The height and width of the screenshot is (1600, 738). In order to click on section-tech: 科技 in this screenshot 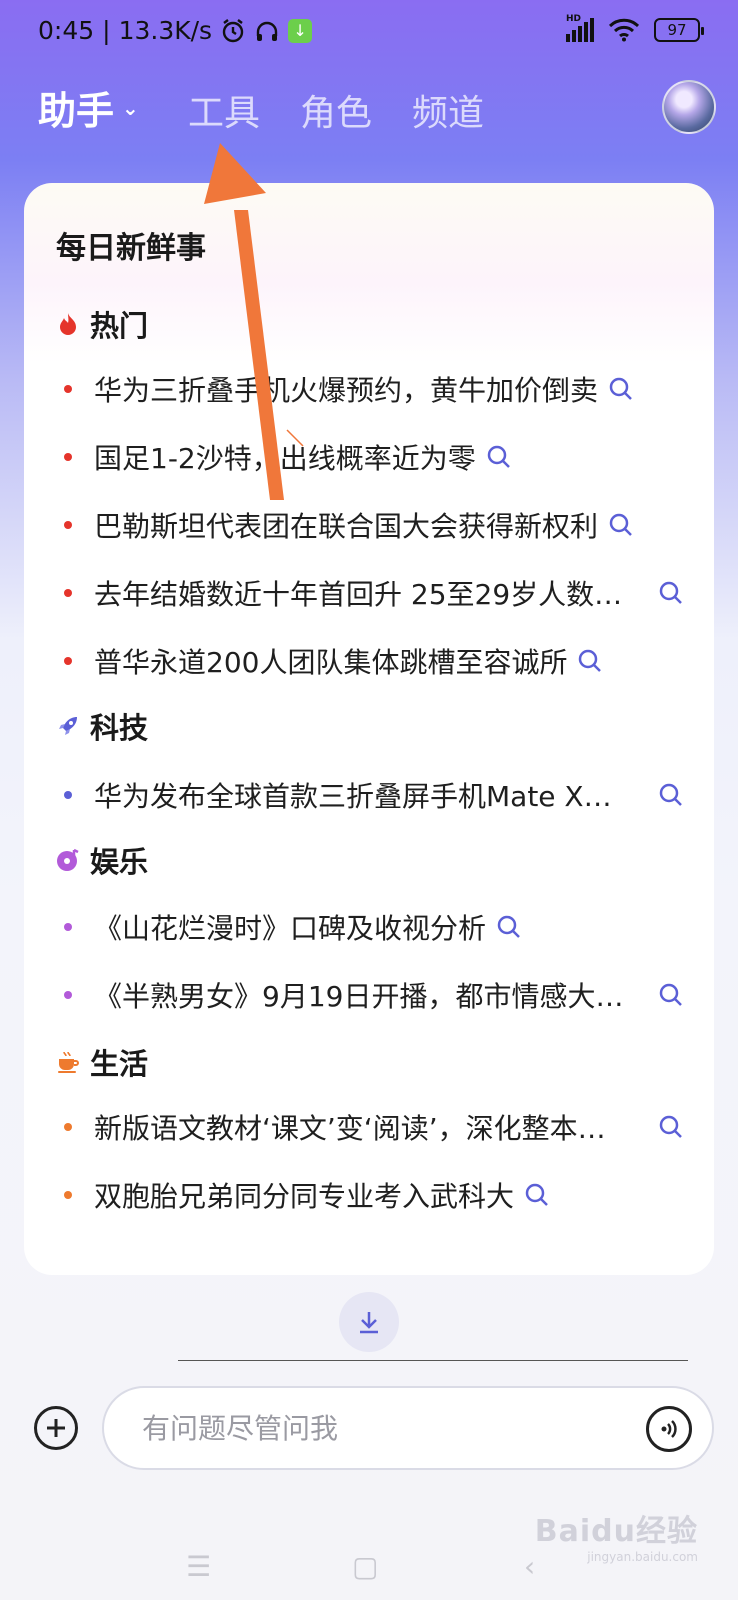, I will do `click(102, 726)`.